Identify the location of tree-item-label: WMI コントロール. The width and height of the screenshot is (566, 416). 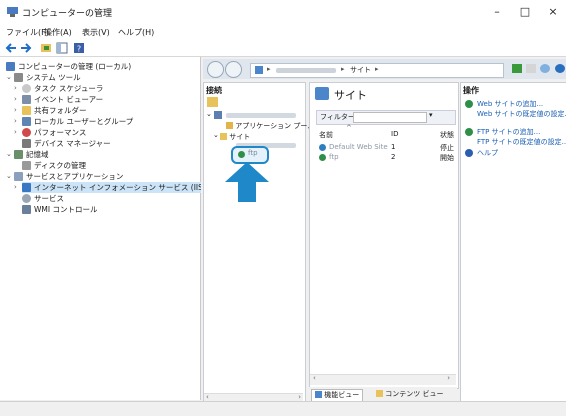
(66, 209).